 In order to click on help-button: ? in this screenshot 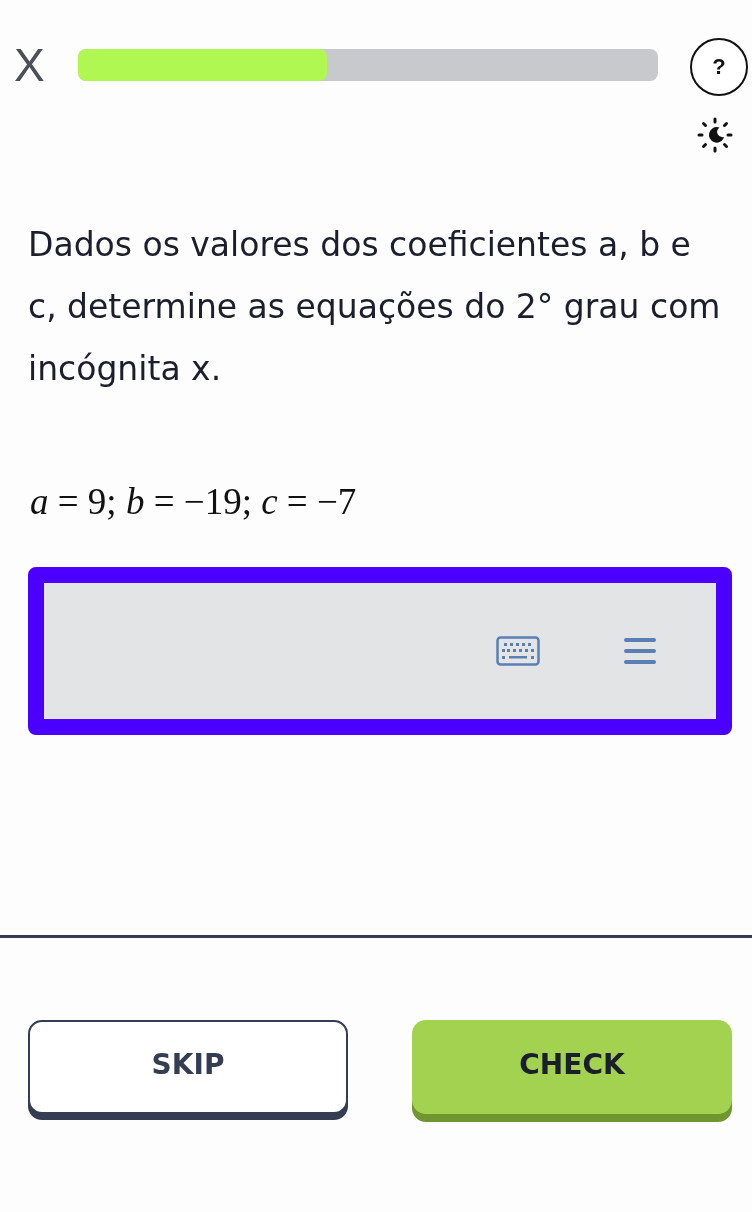, I will do `click(719, 67)`.